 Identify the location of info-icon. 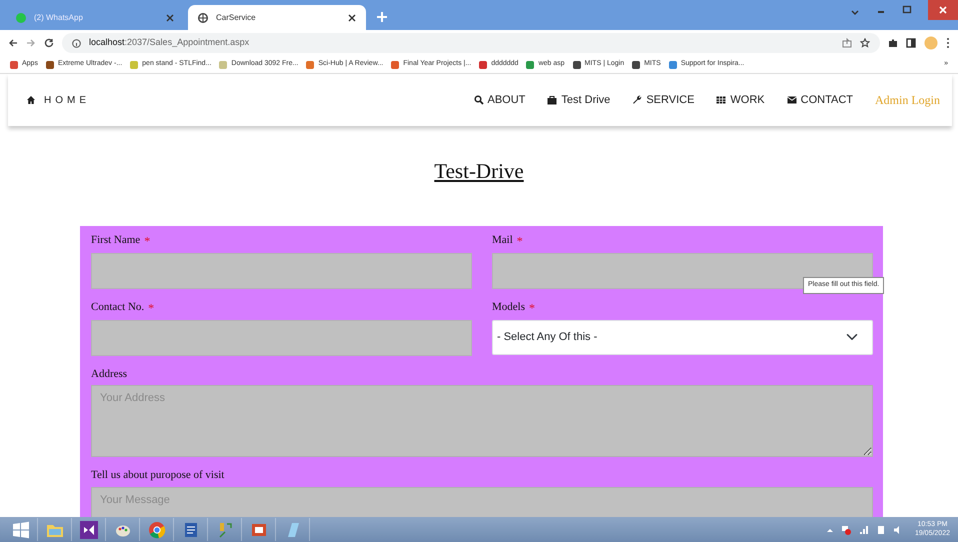
(76, 43).